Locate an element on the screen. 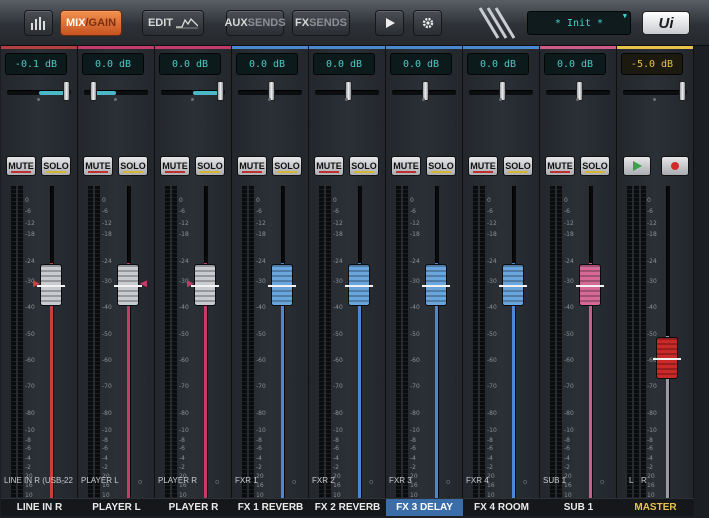 This screenshot has height=518, width=709. meter-tick: -24 is located at coordinates (30, 261).